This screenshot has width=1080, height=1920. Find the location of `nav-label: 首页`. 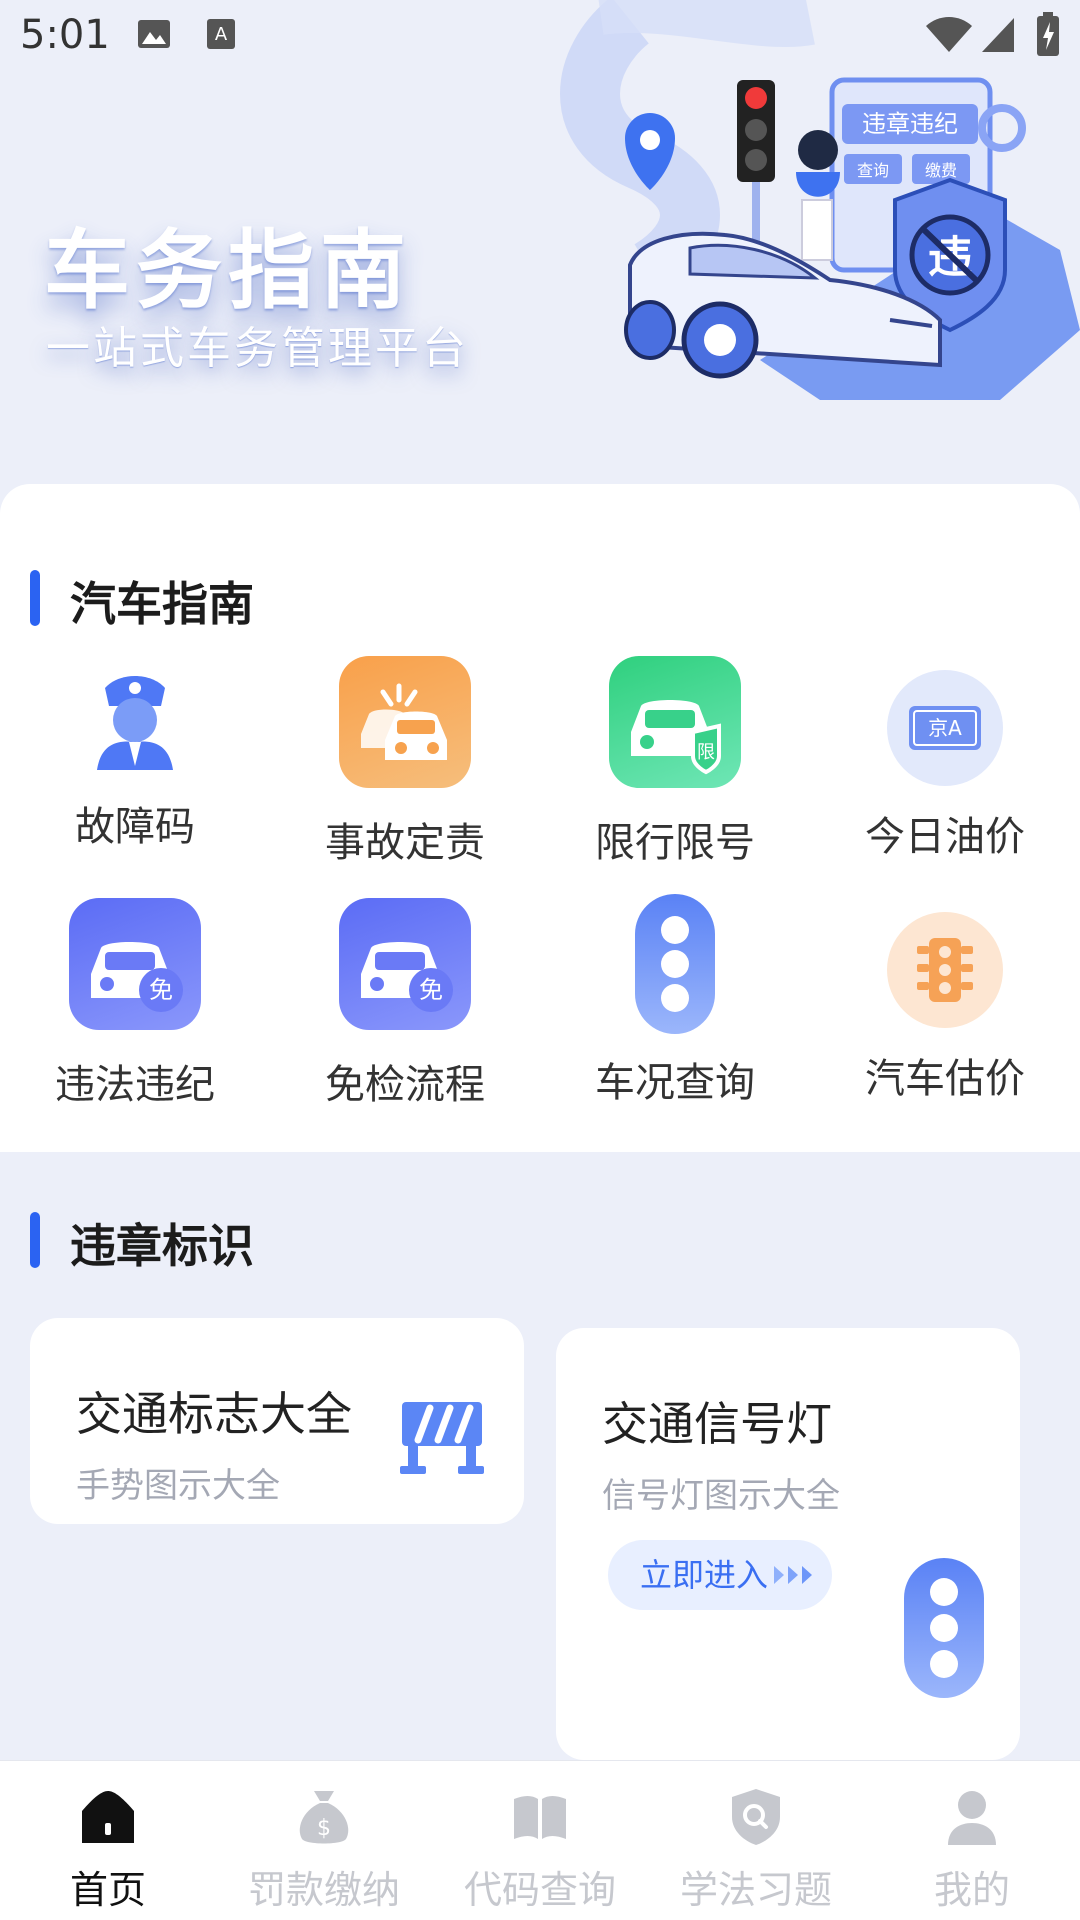

nav-label: 首页 is located at coordinates (107, 1890).